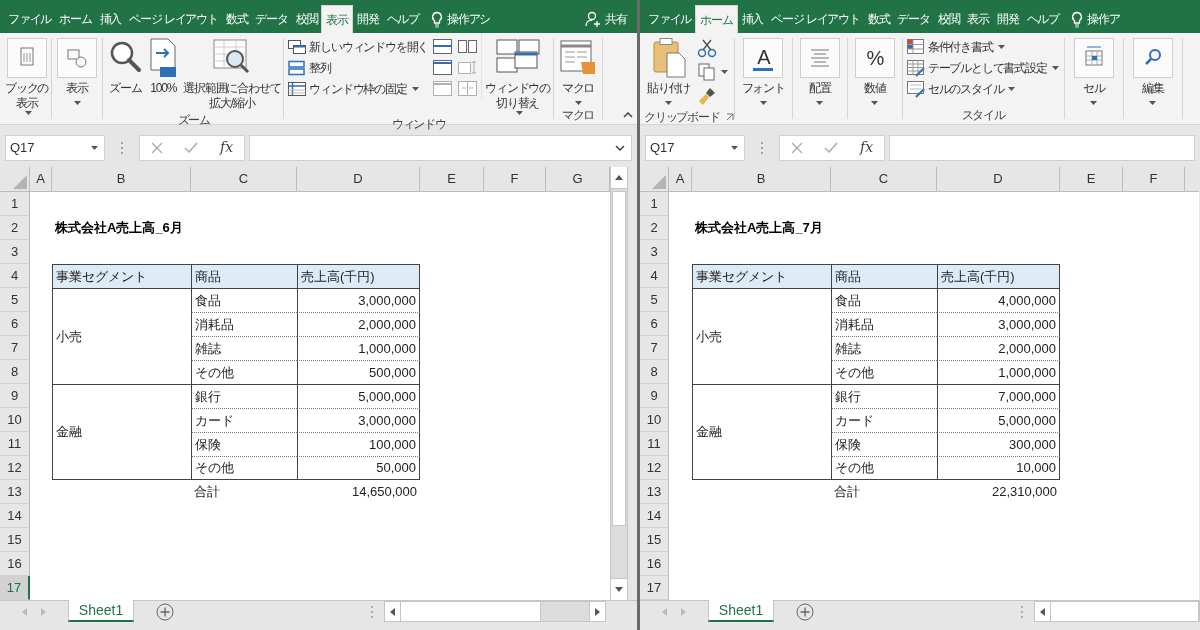 The width and height of the screenshot is (1200, 630). I want to click on add-sheet-icon, so click(805, 612).